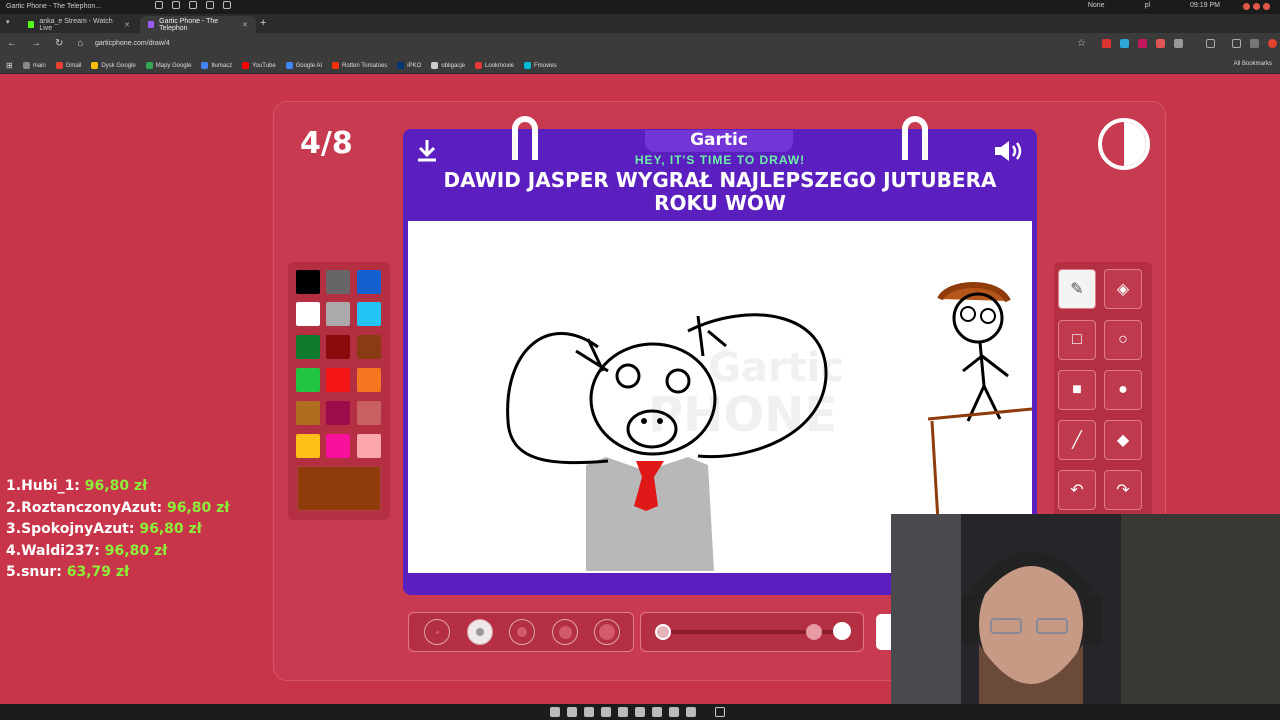 This screenshot has width=1280, height=720. I want to click on pen-icon: ✎, so click(1077, 289).